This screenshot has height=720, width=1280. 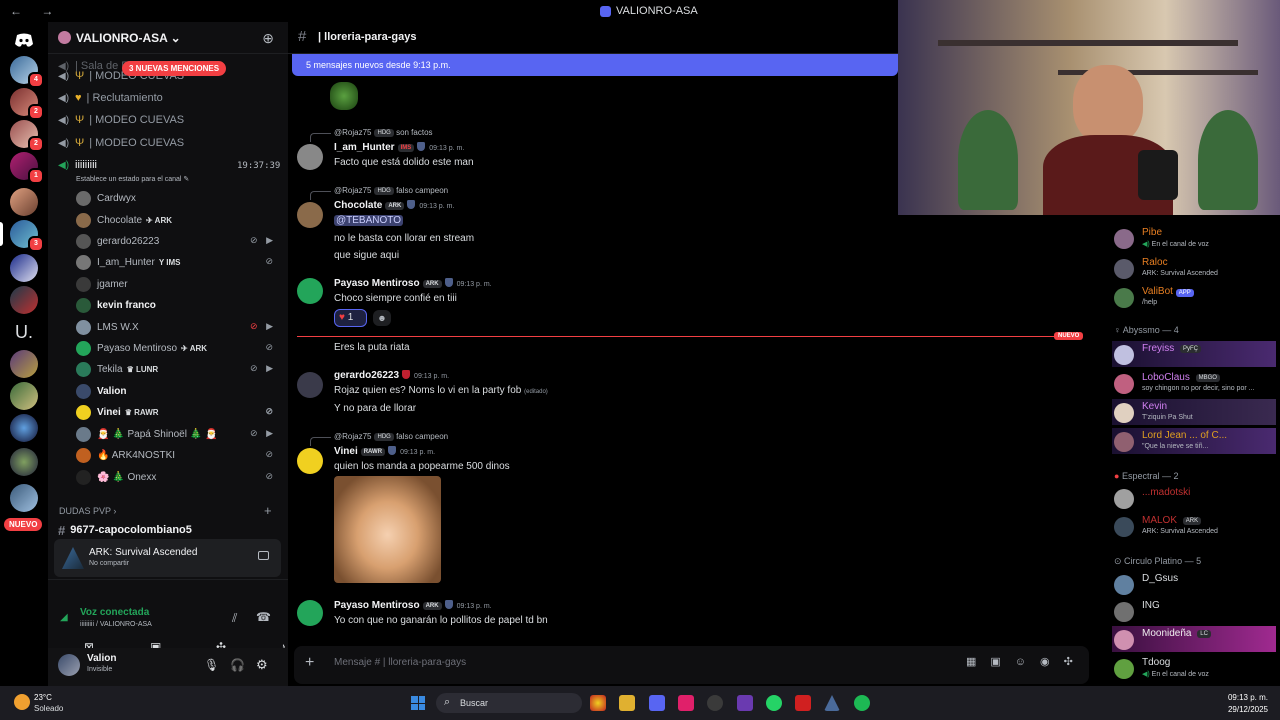 I want to click on voice-user: Cardwyx, so click(x=178, y=198).